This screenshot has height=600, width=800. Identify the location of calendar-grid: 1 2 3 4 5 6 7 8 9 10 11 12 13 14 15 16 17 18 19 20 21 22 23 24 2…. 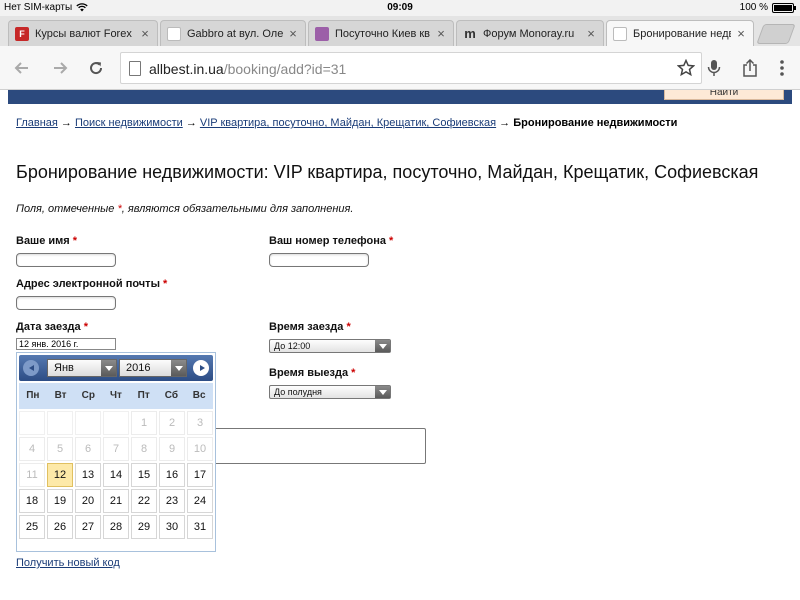
(116, 475).